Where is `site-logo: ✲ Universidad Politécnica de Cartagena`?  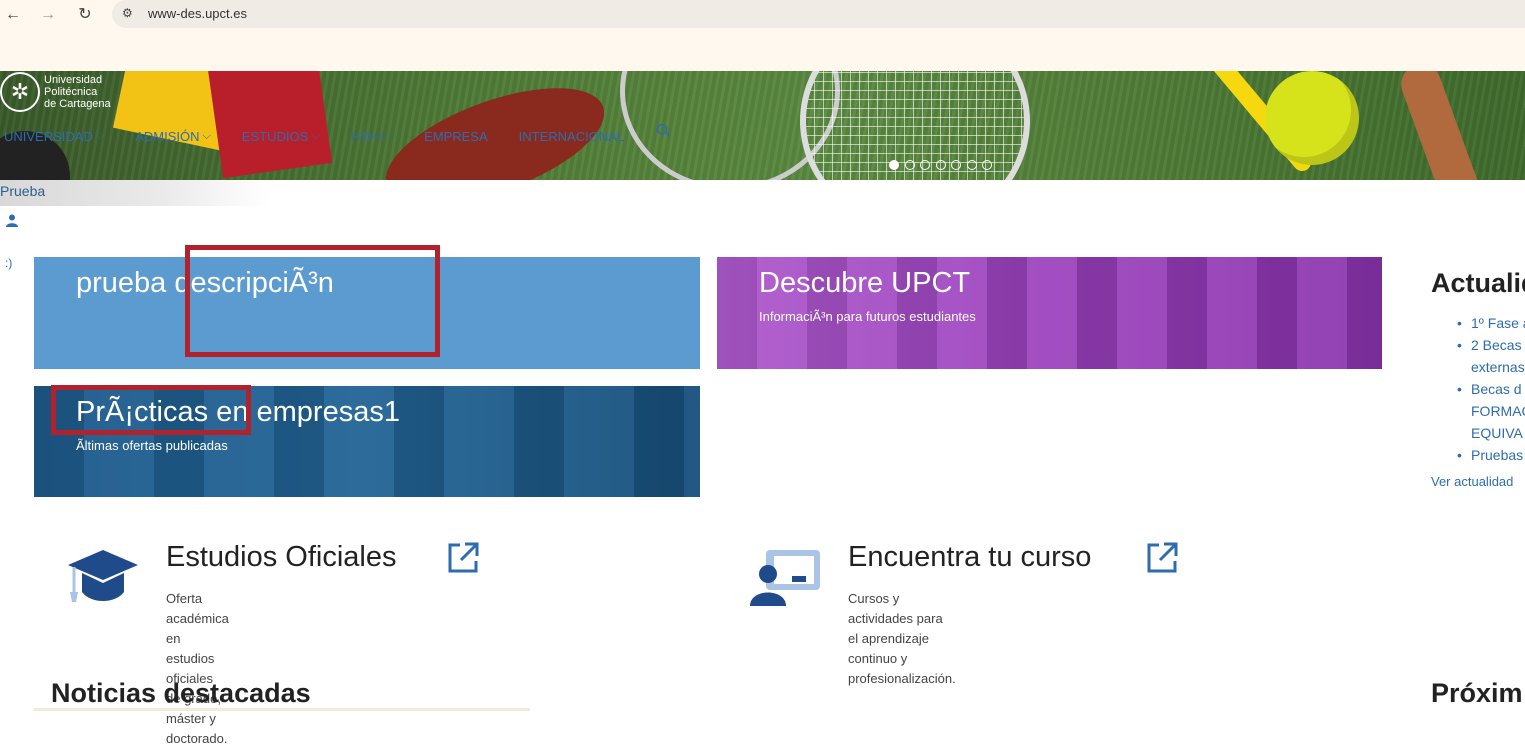
site-logo: ✲ Universidad Politécnica de Cartagena is located at coordinates (55, 92).